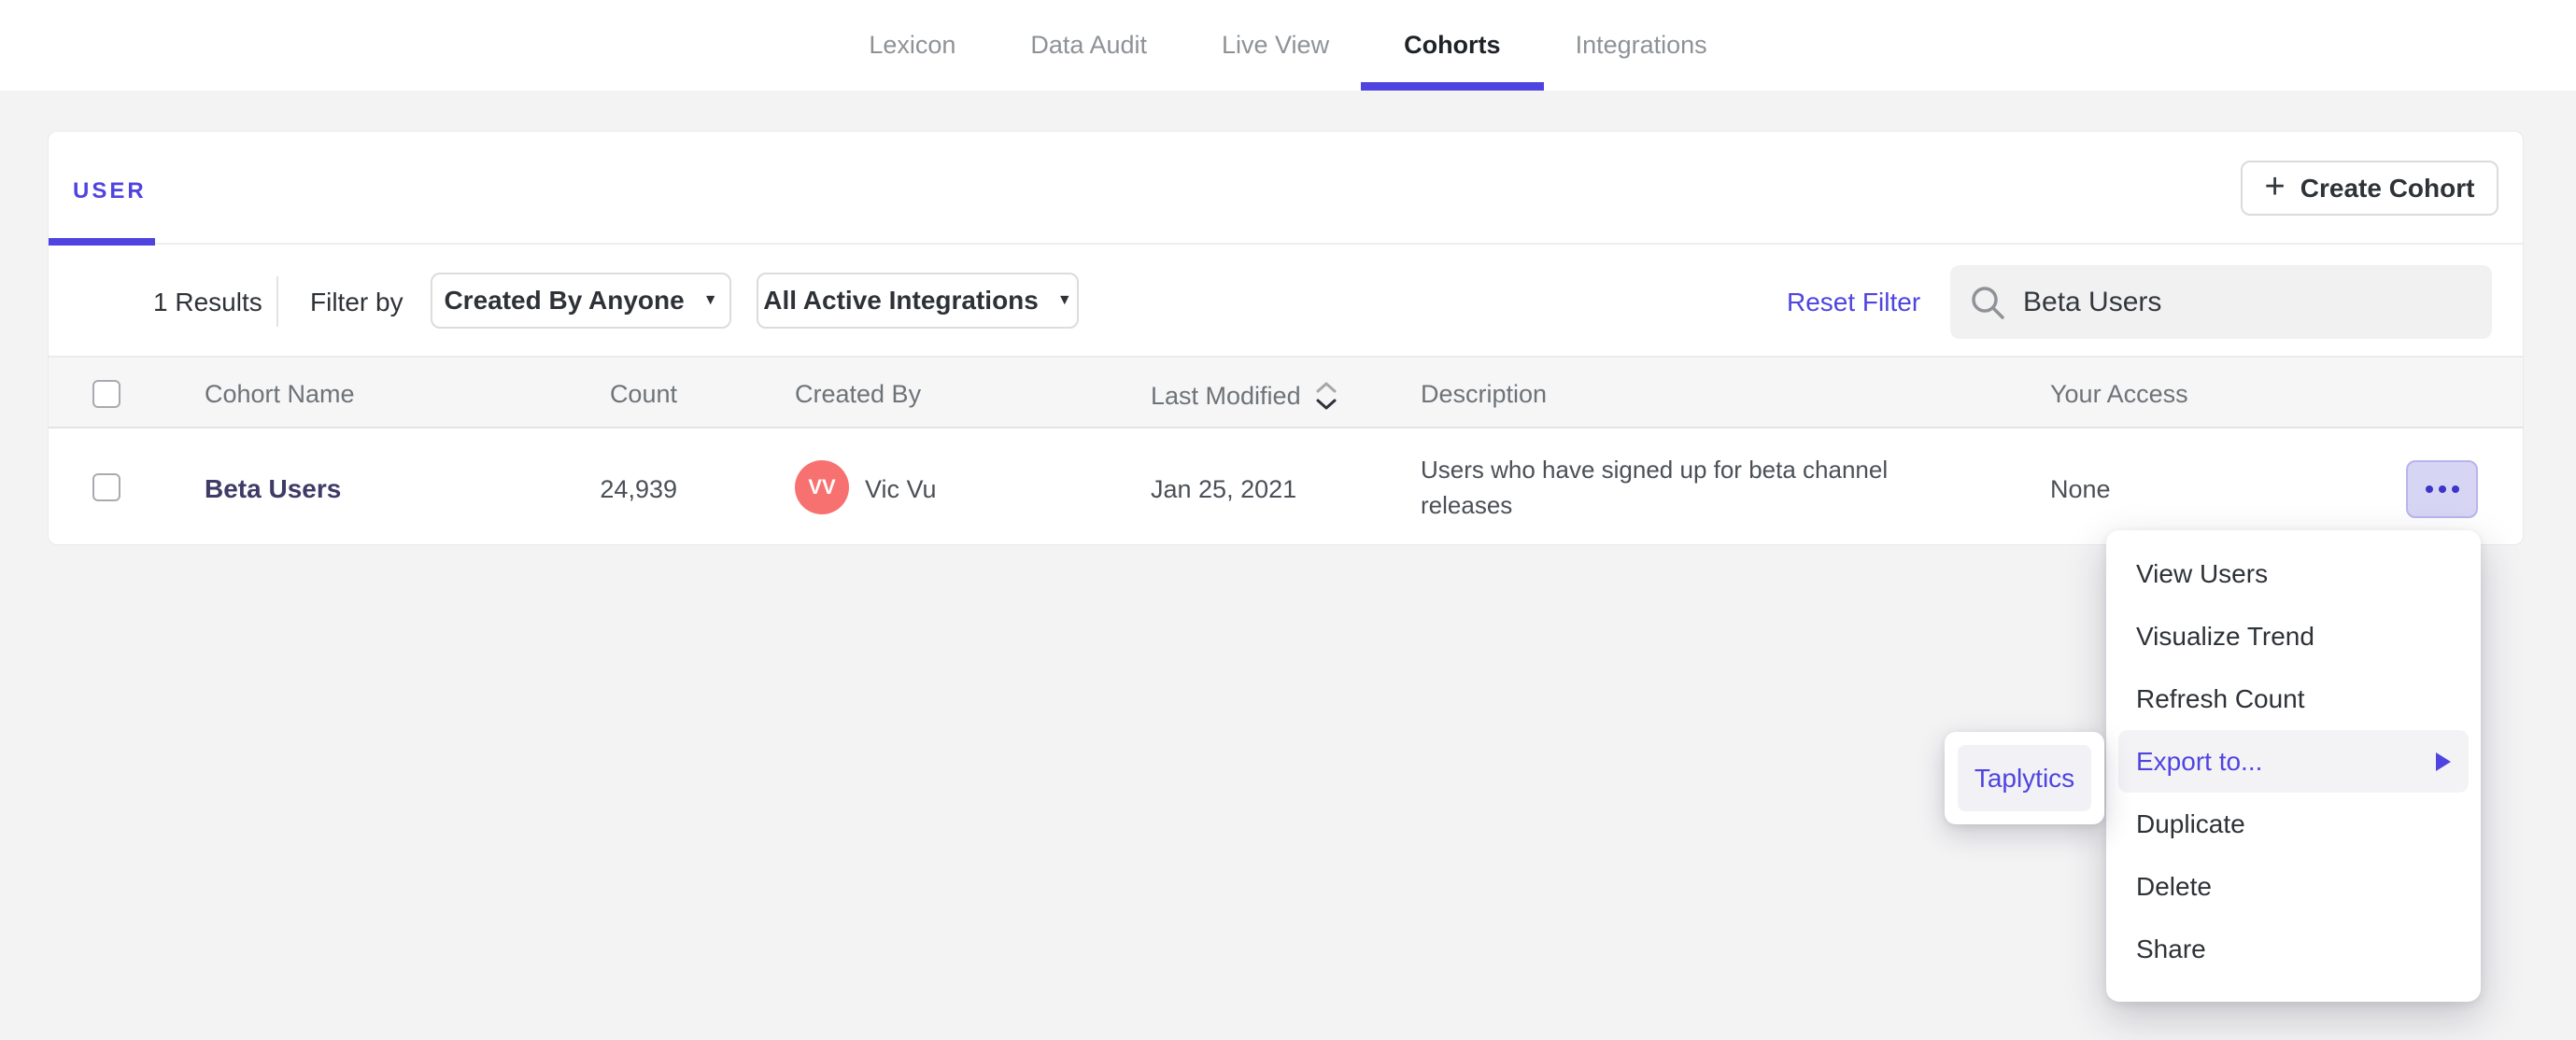 The image size is (2576, 1040). What do you see at coordinates (280, 394) in the screenshot?
I see `col-header-cohort-name: Cohort Name` at bounding box center [280, 394].